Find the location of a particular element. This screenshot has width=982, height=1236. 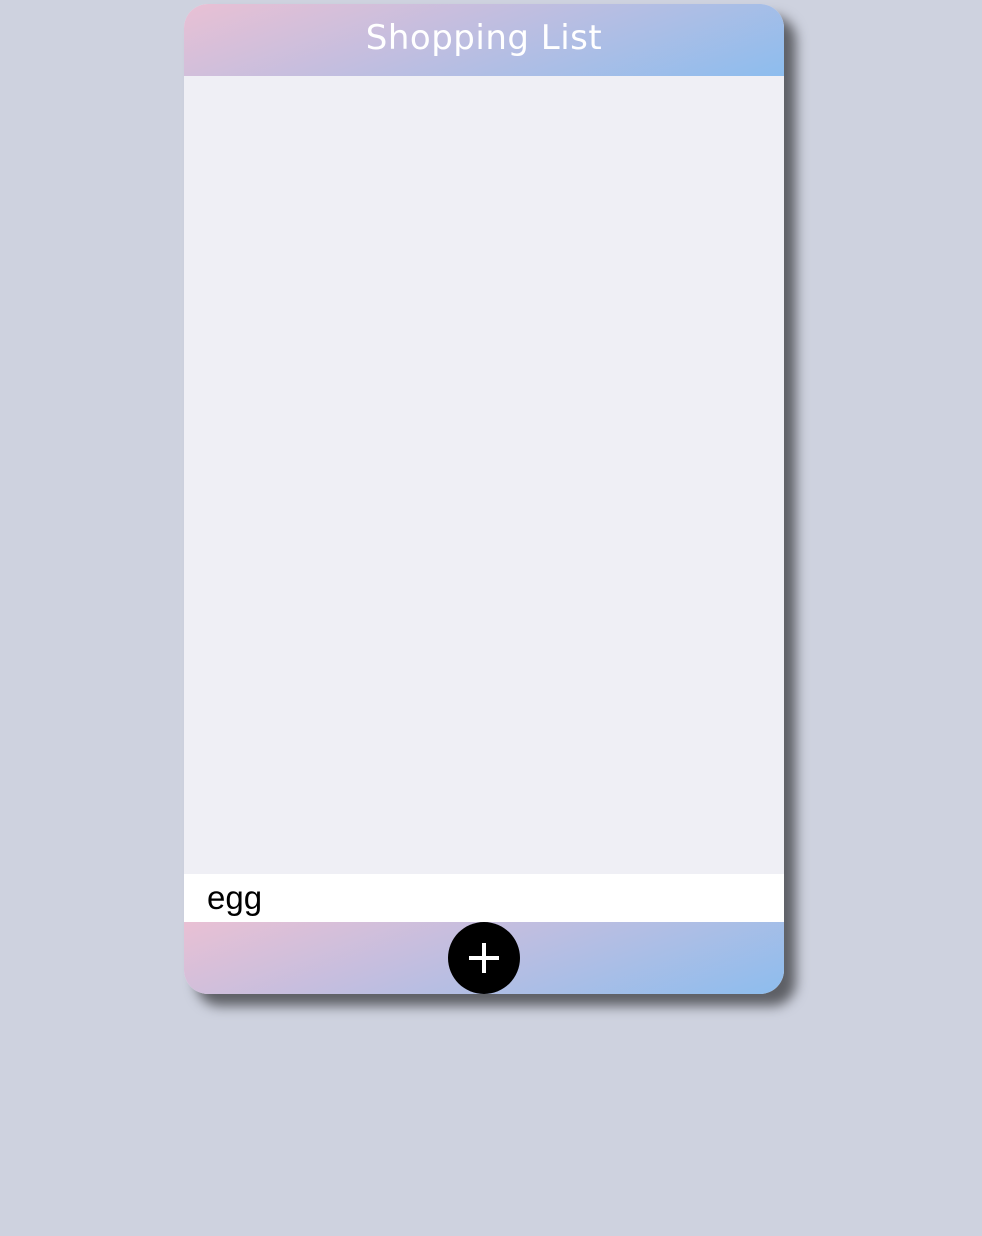

item-input is located at coordinates (484, 898).